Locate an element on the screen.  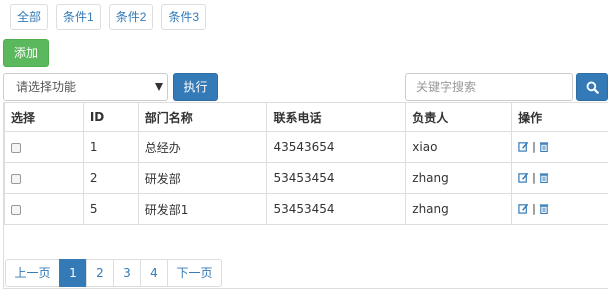
page-4-button: 4 is located at coordinates (154, 273).